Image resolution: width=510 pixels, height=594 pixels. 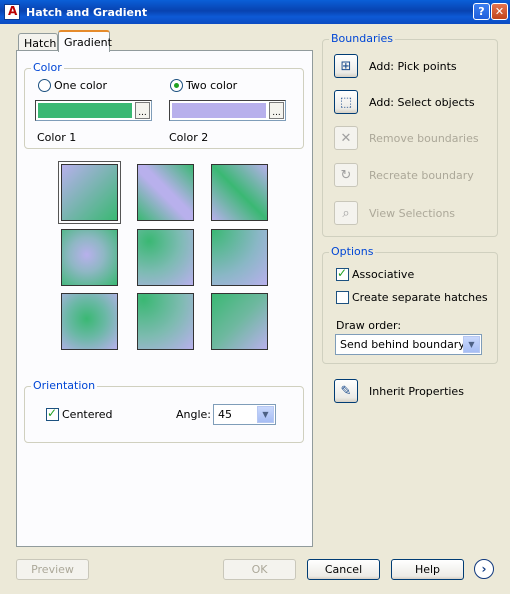 I want to click on more-options-button: ›, so click(x=484, y=569).